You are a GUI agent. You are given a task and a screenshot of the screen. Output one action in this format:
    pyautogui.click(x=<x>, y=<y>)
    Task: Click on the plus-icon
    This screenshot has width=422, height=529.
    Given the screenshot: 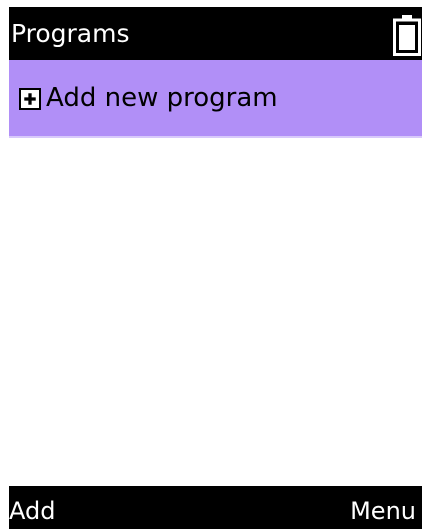 What is the action you would take?
    pyautogui.click(x=30, y=99)
    